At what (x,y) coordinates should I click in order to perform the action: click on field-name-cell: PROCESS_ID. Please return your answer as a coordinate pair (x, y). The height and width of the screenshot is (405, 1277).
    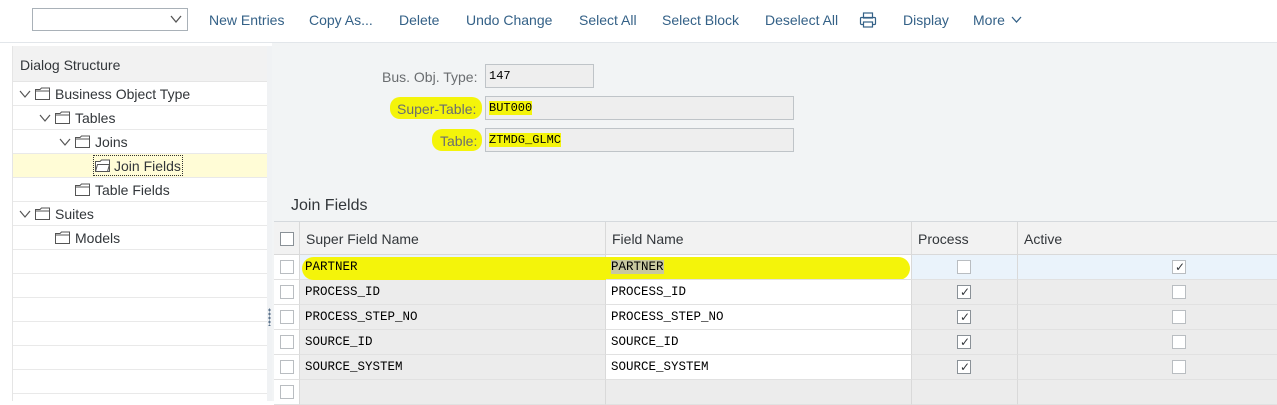
    Looking at the image, I should click on (759, 292).